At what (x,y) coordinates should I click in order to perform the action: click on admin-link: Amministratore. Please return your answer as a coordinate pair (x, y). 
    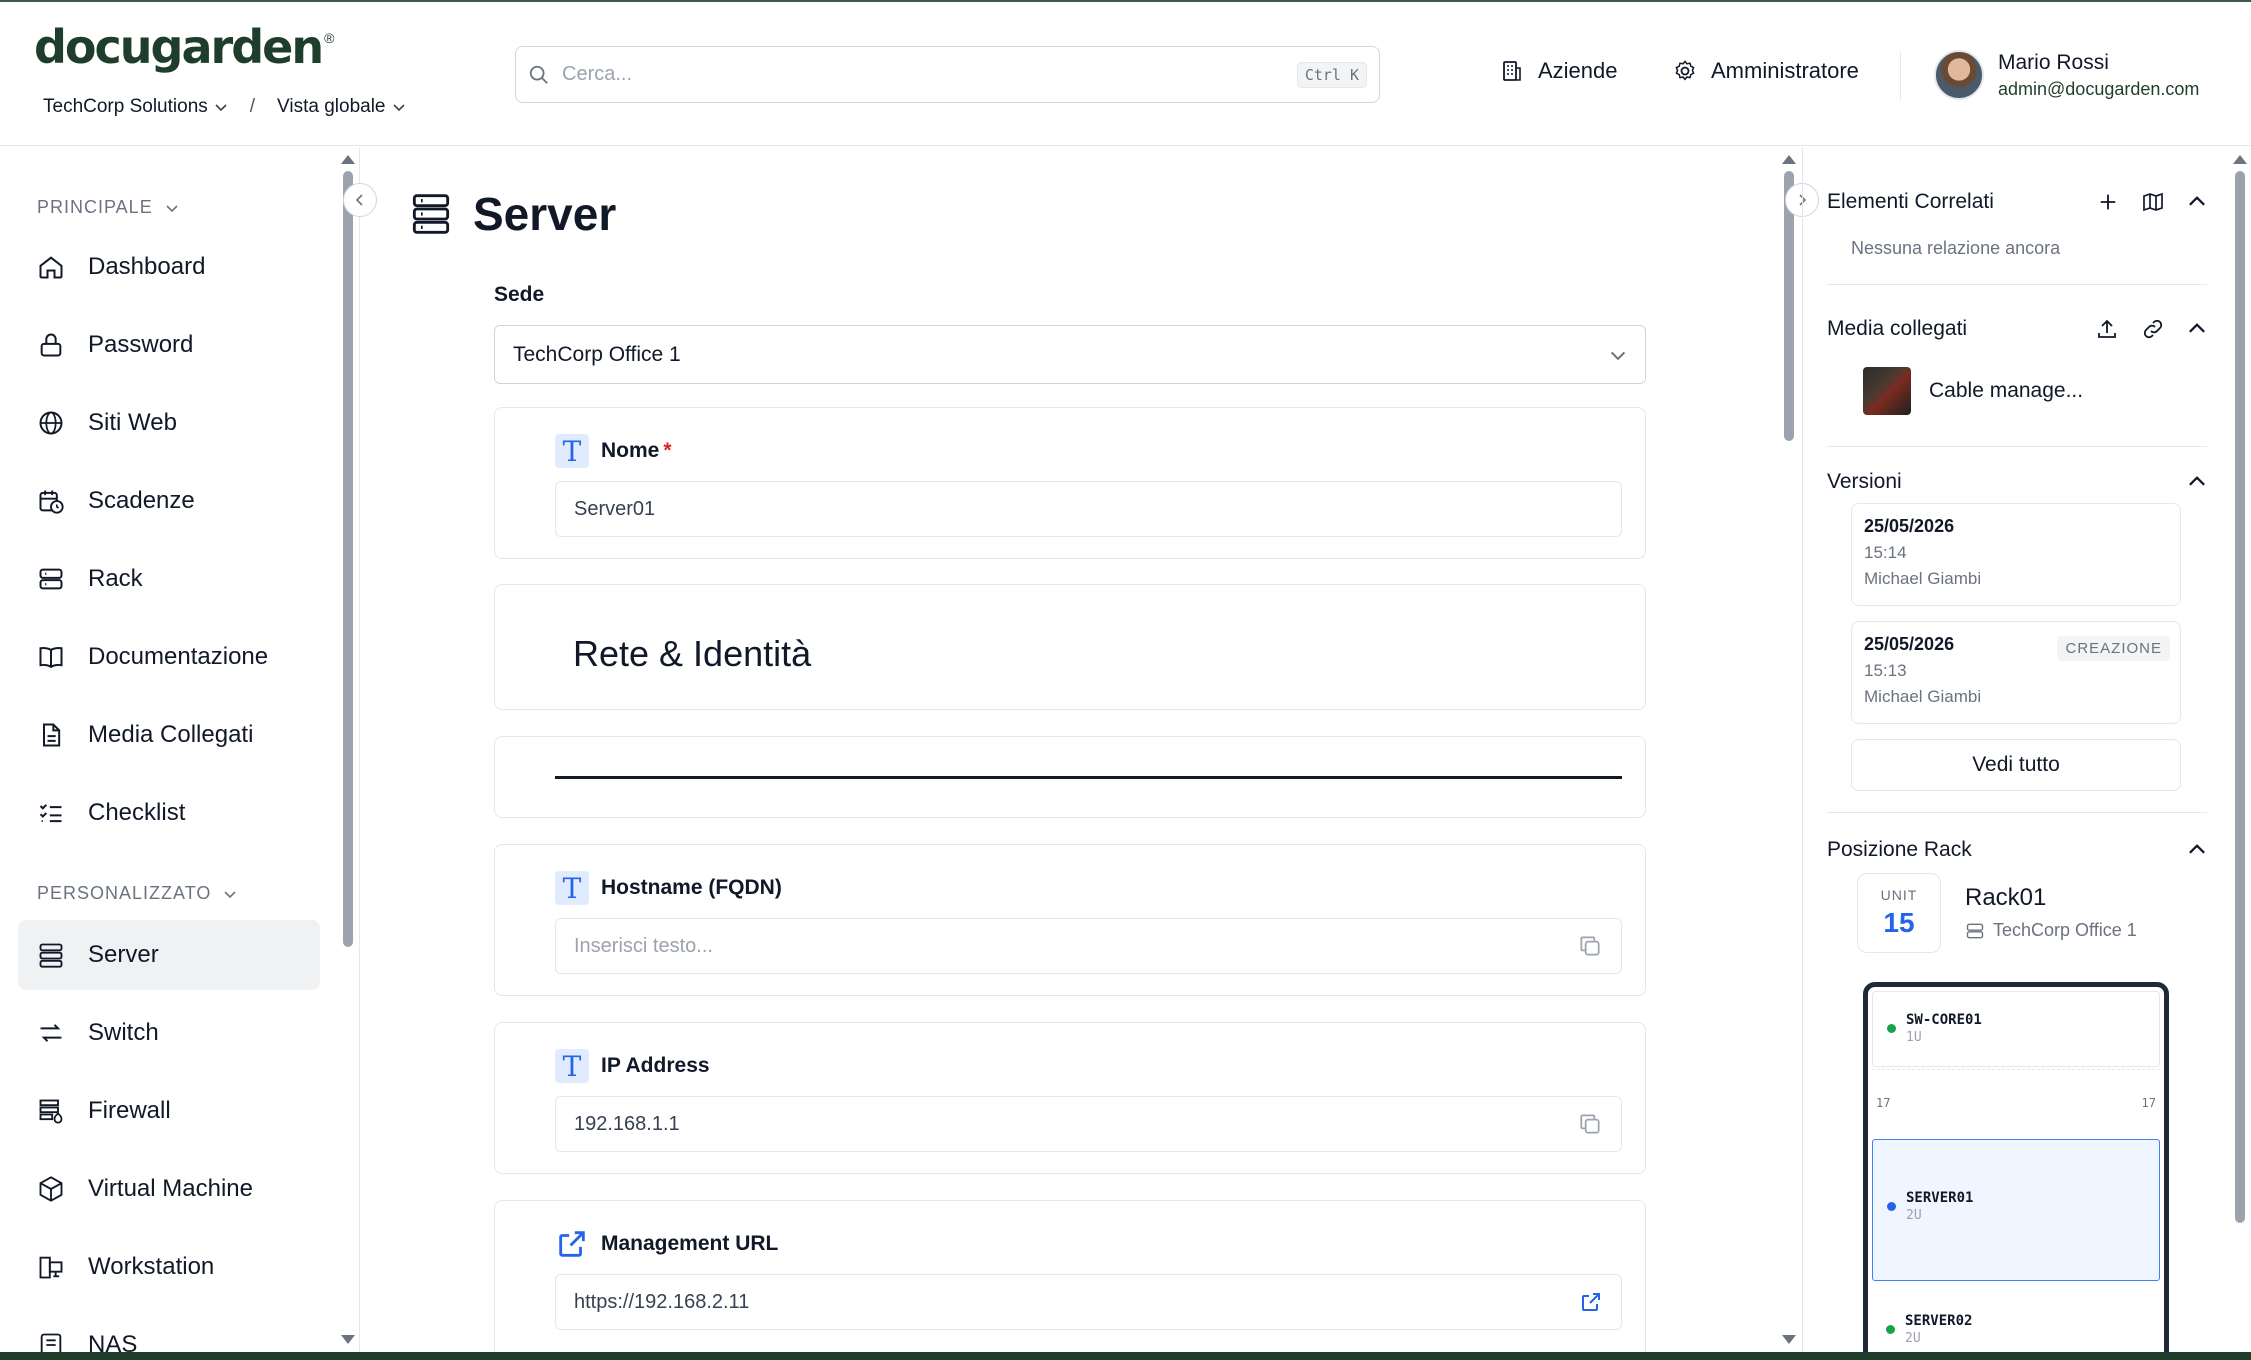
    Looking at the image, I should click on (1766, 71).